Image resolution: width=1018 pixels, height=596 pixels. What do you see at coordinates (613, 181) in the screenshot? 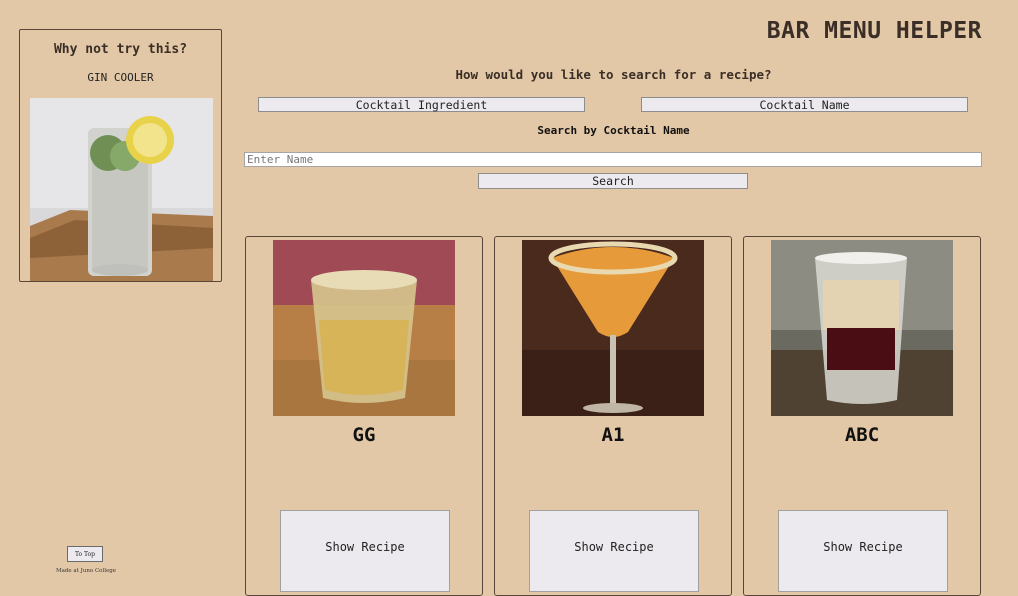
I see `search-button: Search` at bounding box center [613, 181].